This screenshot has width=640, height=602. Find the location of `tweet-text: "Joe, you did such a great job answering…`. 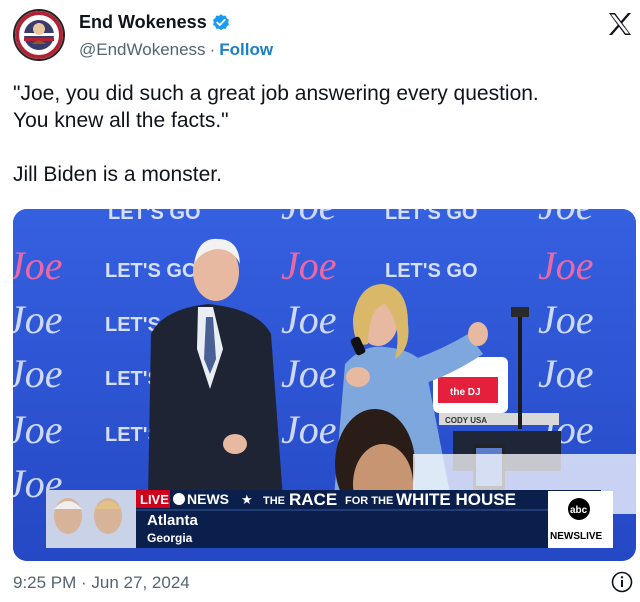

tweet-text: "Joe, you did such a great job answering… is located at coordinates (276, 134).